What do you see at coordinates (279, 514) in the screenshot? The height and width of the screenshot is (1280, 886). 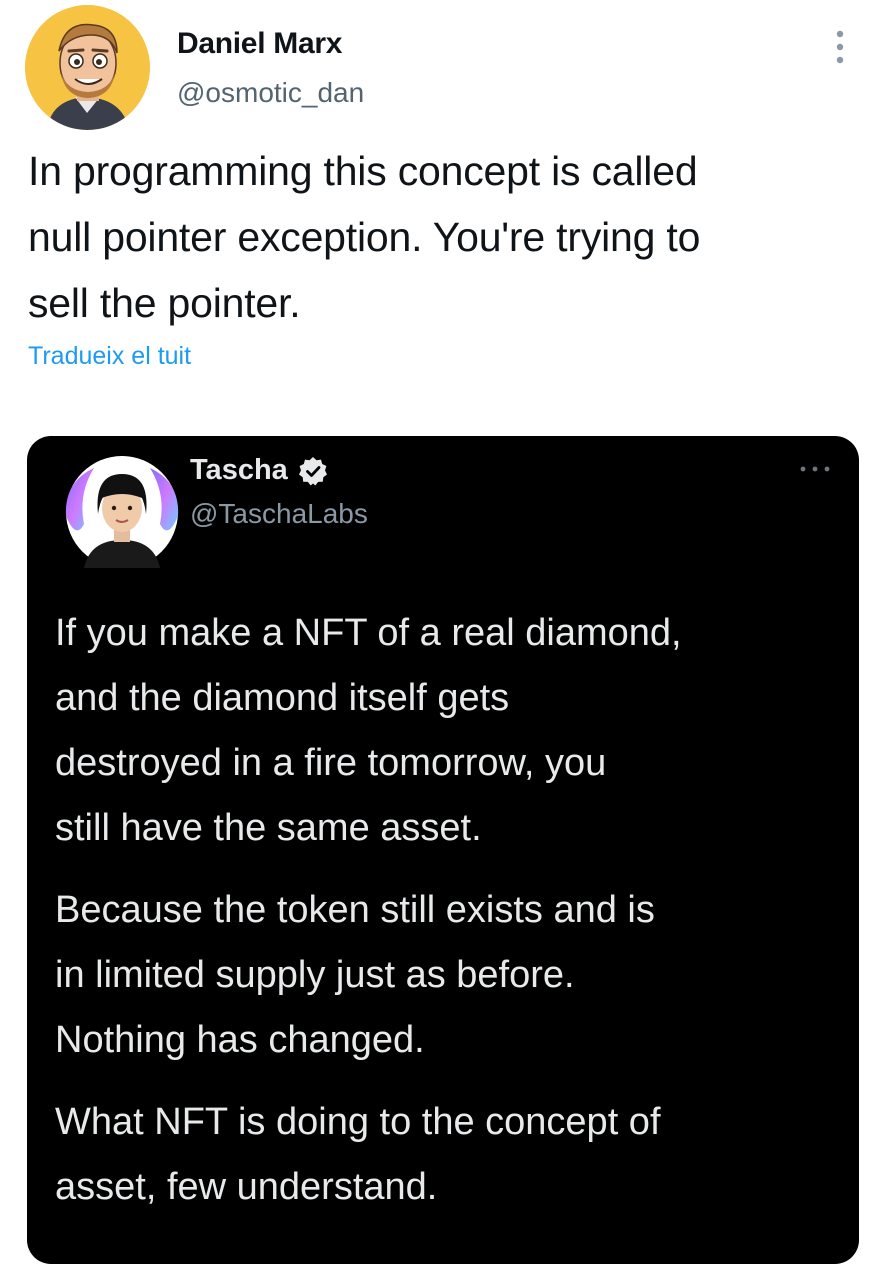 I see `quoted-author-handle: @TaschaLabs` at bounding box center [279, 514].